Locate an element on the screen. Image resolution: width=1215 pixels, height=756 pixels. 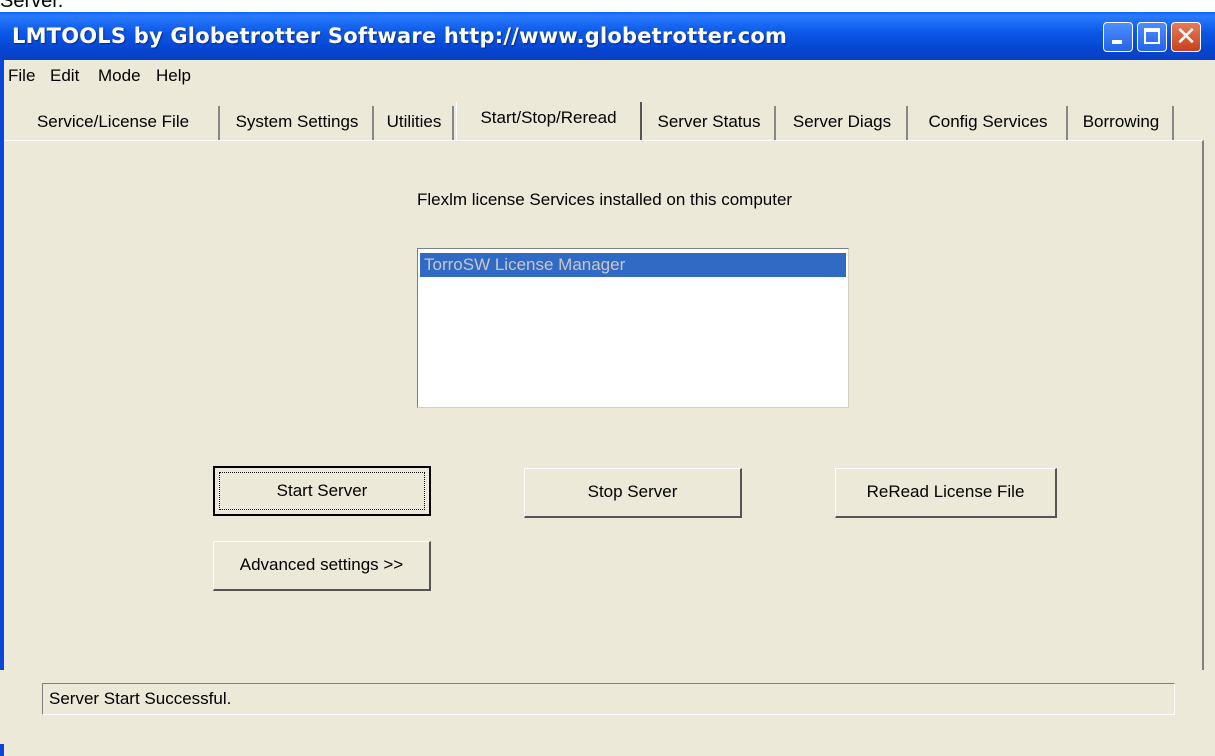
menu-file: File is located at coordinates (21, 76).